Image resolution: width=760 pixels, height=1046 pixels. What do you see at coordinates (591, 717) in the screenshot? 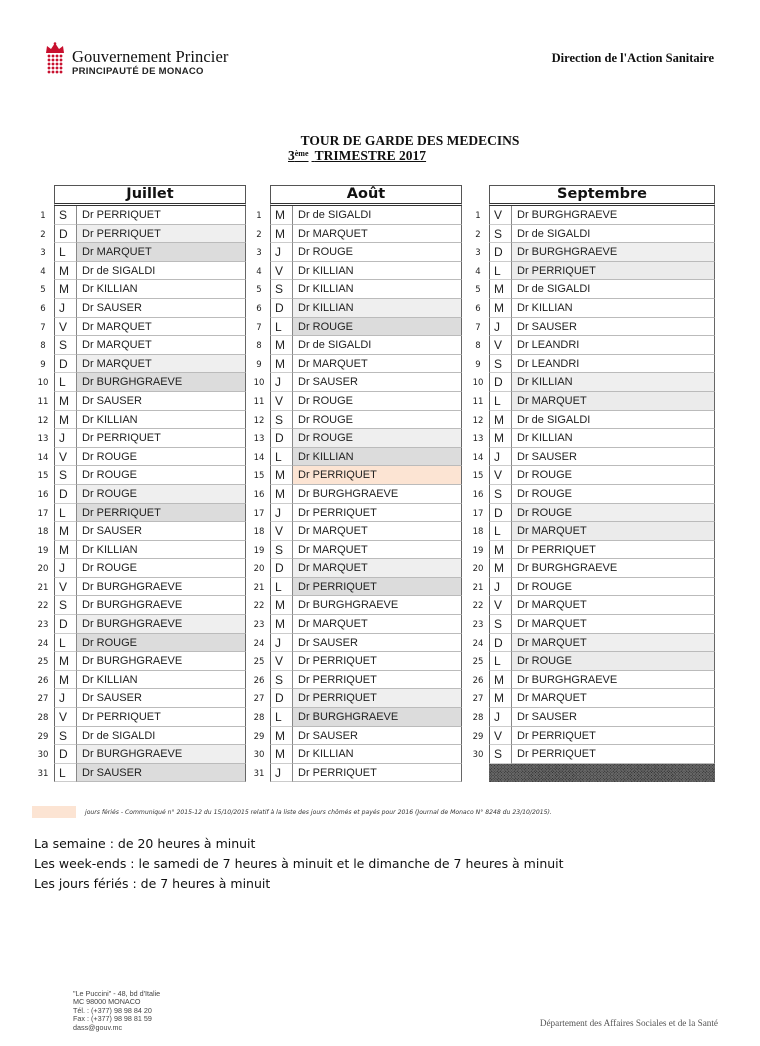
I see `day-row: 28 J Dr SAUSER` at bounding box center [591, 717].